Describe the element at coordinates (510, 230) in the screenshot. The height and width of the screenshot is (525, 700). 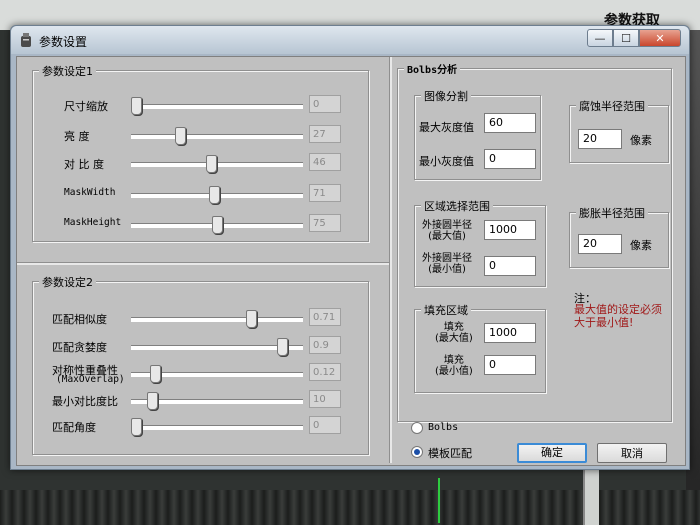
I see `region-max-input: 1000` at that location.